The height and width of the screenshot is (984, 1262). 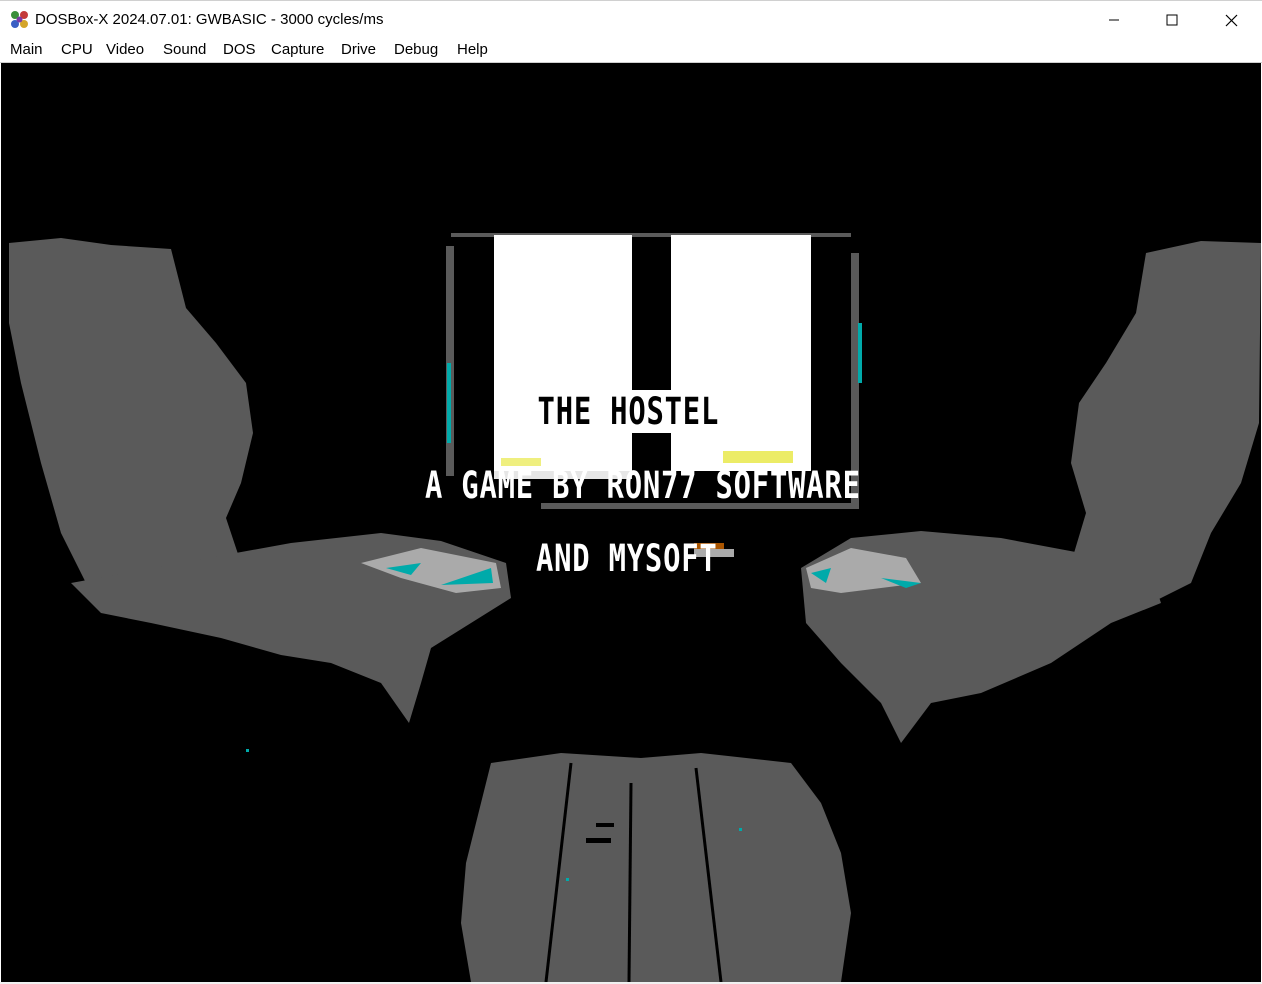 What do you see at coordinates (628, 411) in the screenshot?
I see `game-title: THE HOSTEL` at bounding box center [628, 411].